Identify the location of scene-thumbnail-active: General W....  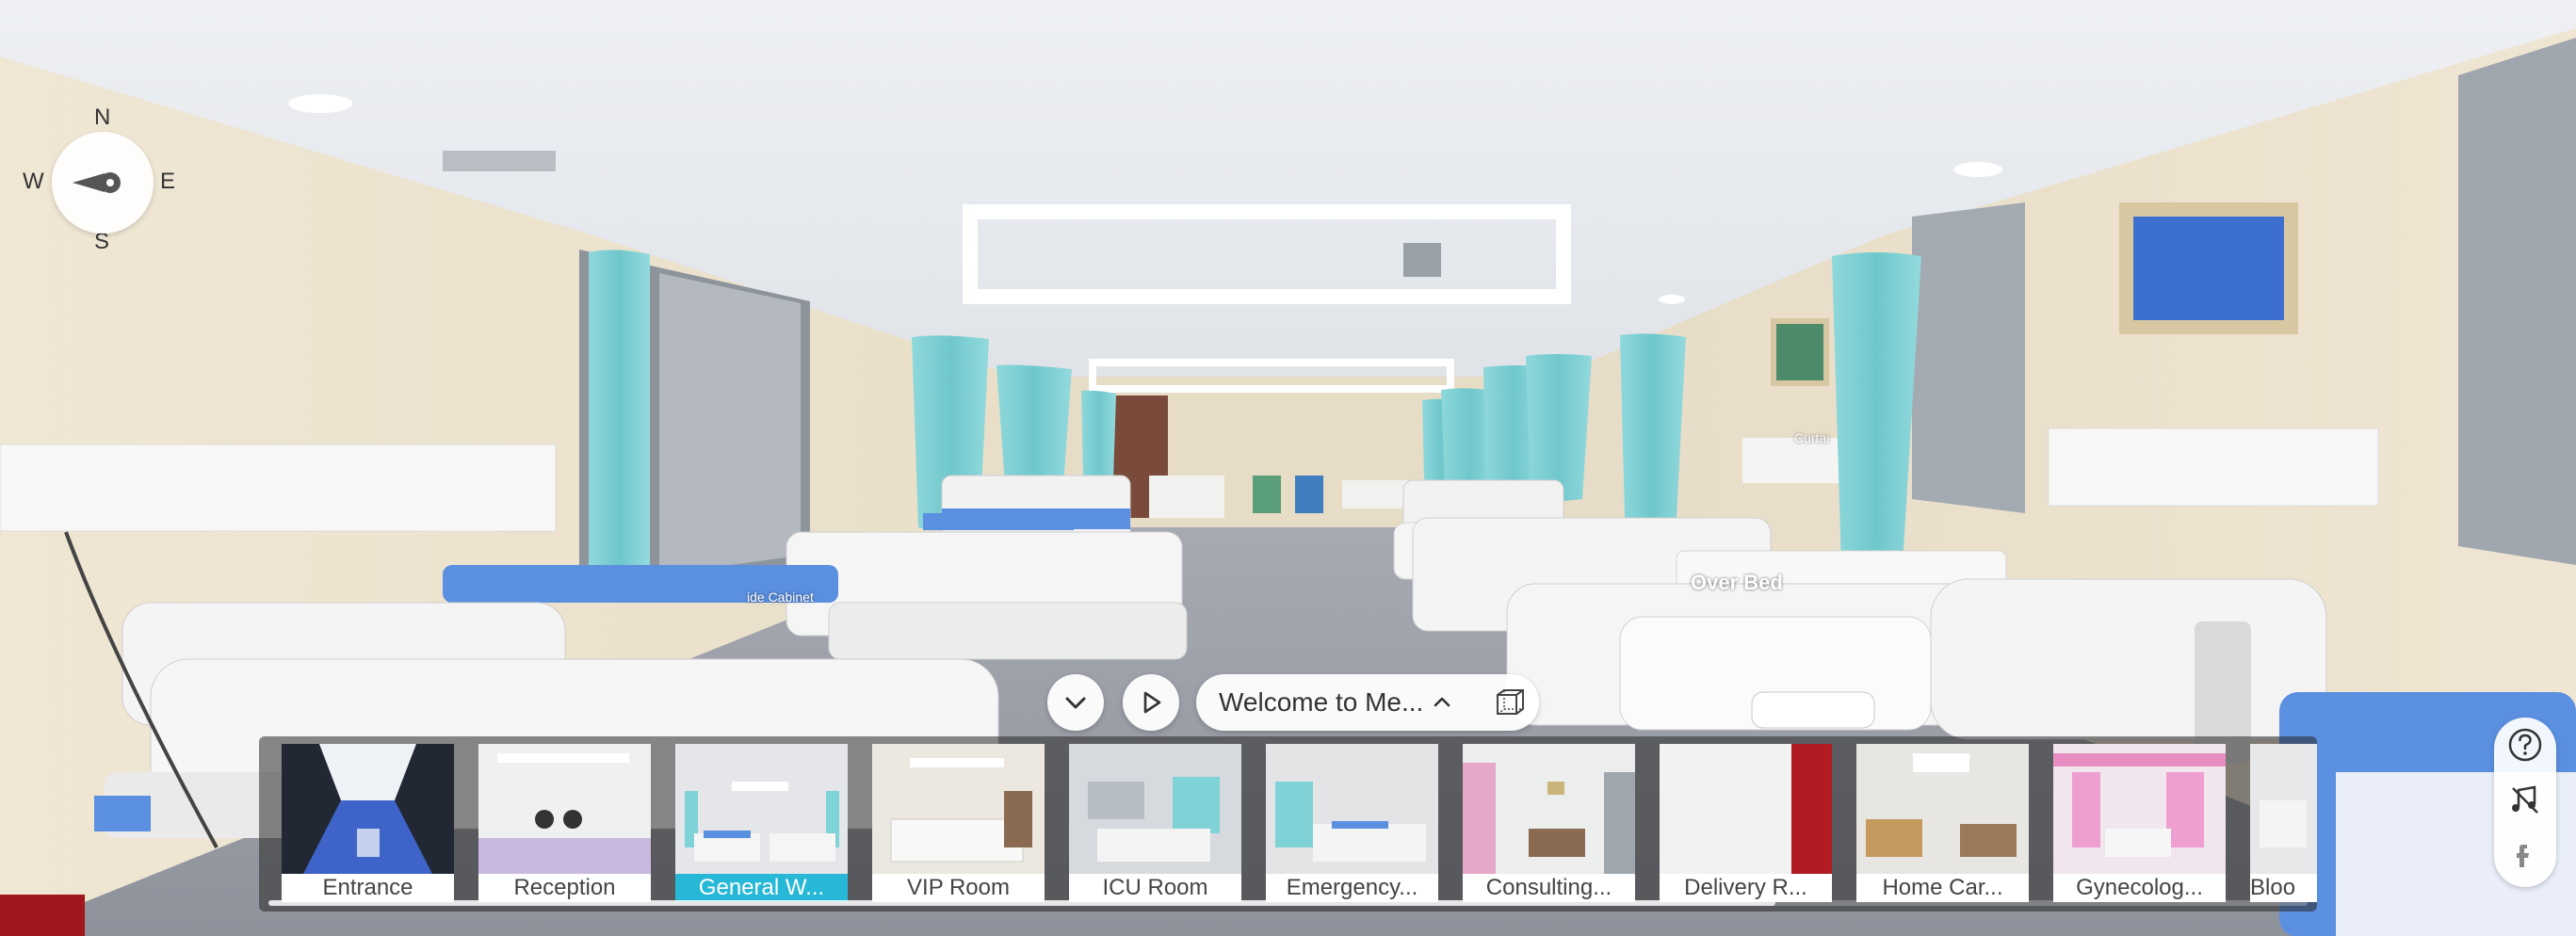
(761, 823).